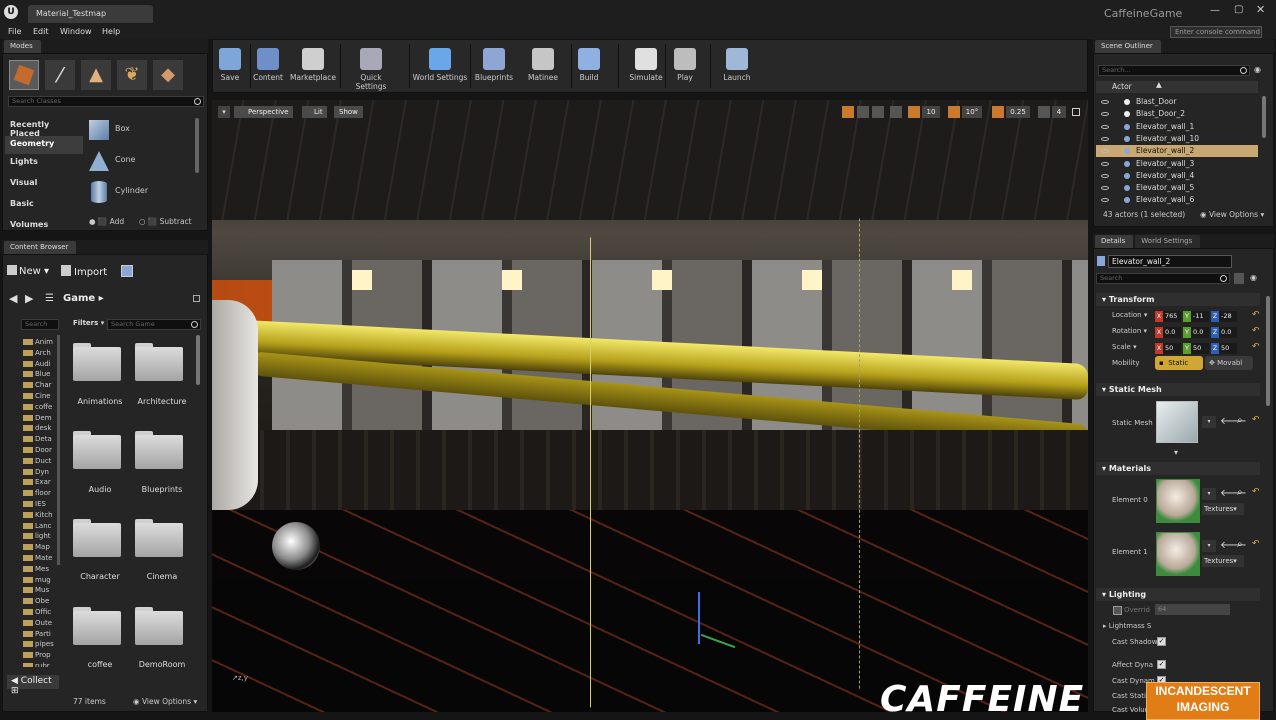 This screenshot has width=1276, height=720. Describe the element at coordinates (1200, 332) in the screenshot. I see `y-value-field: 0.0` at that location.